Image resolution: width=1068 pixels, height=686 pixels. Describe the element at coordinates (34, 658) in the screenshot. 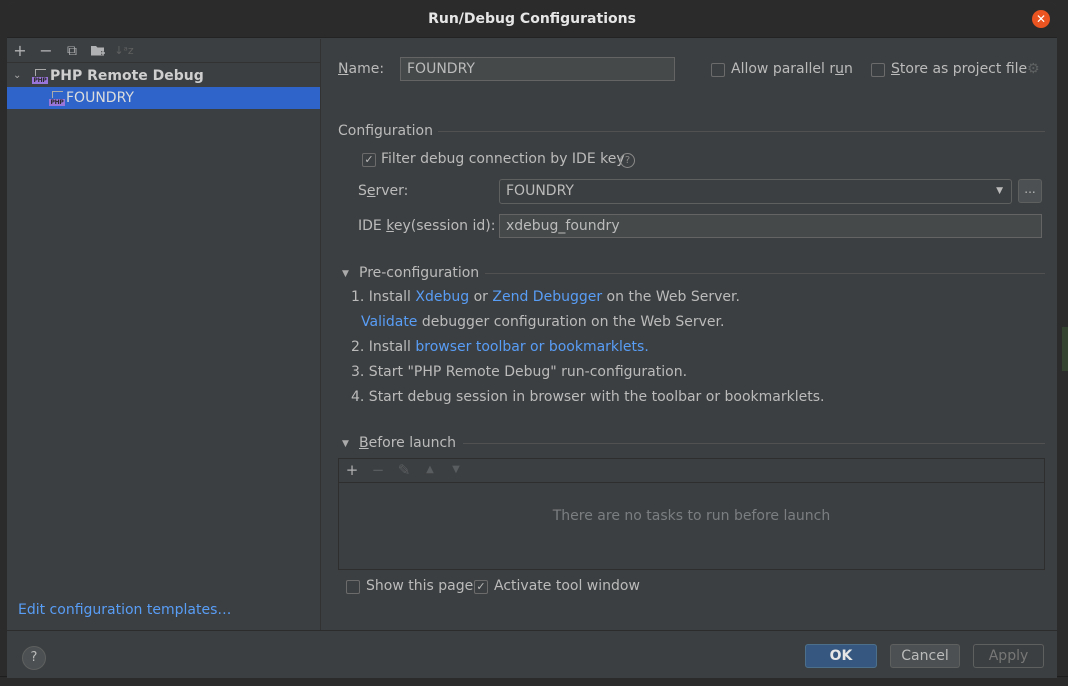

I see `help-button: ?` at that location.